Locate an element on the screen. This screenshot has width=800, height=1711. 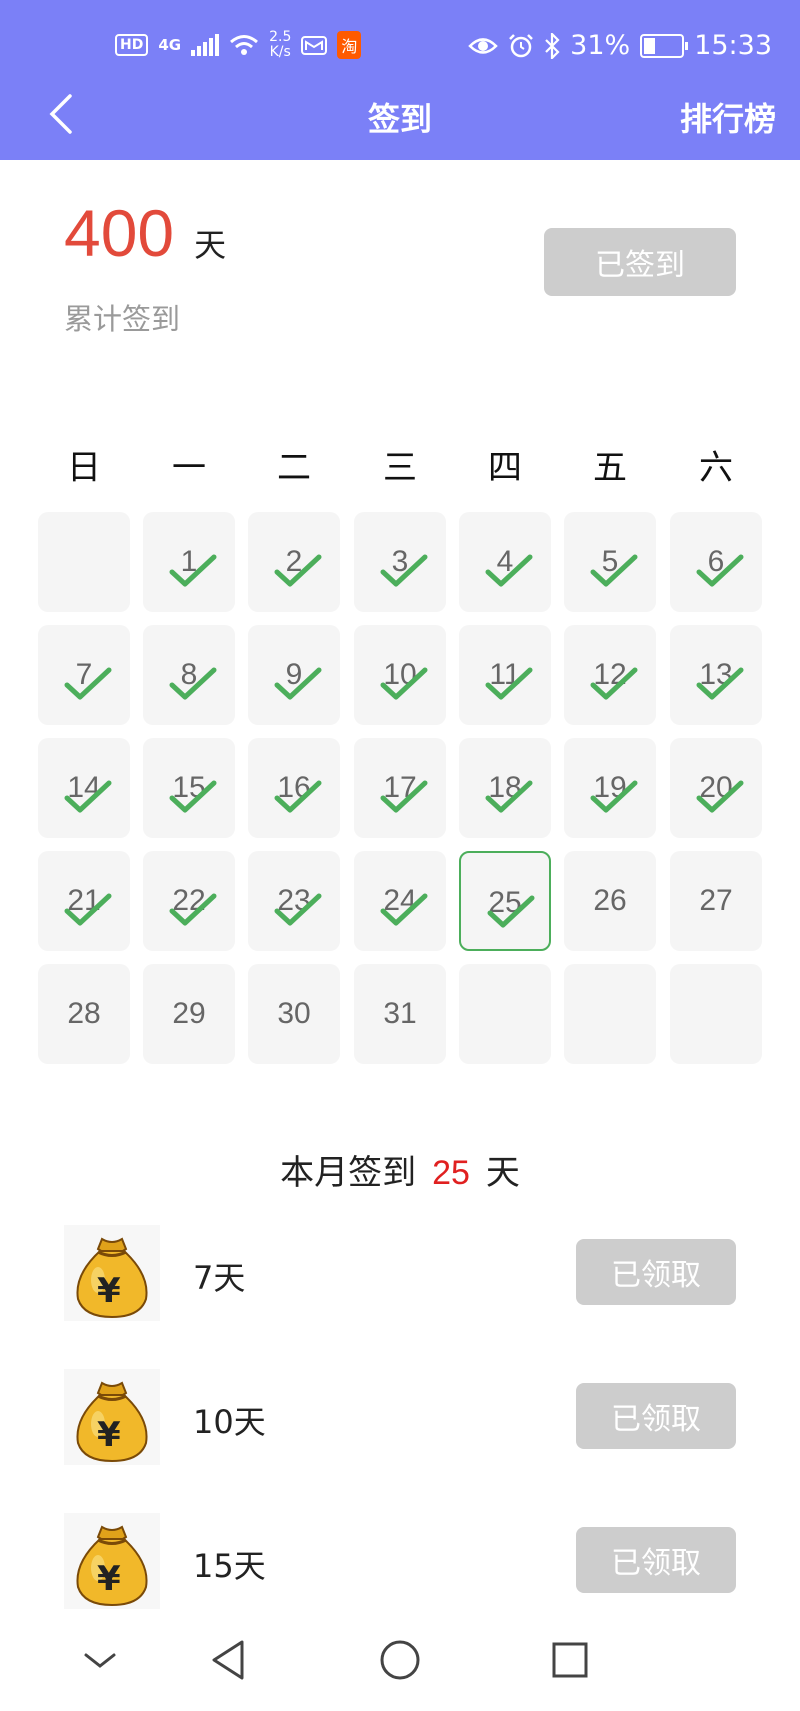
calendar-day: 22 is located at coordinates (189, 901).